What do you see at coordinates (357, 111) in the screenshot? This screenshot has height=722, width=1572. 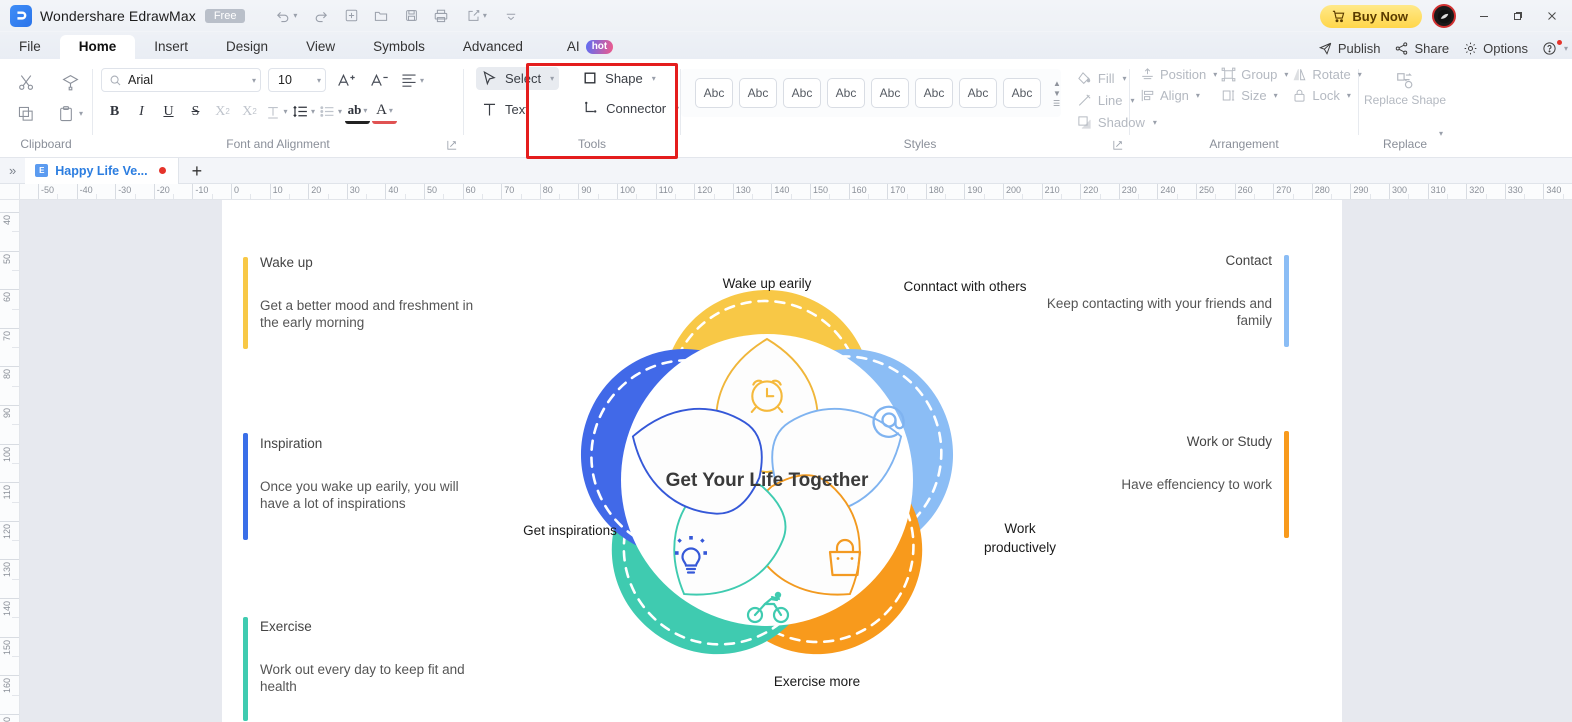 I see `highlight-button: ab ▾` at bounding box center [357, 111].